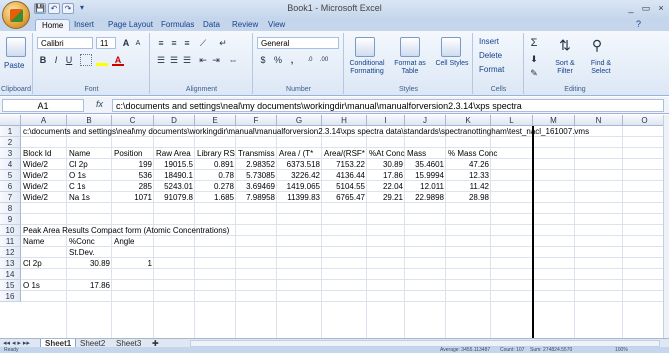  Describe the element at coordinates (646, 8) in the screenshot. I see `maximize-button: ▭` at that location.